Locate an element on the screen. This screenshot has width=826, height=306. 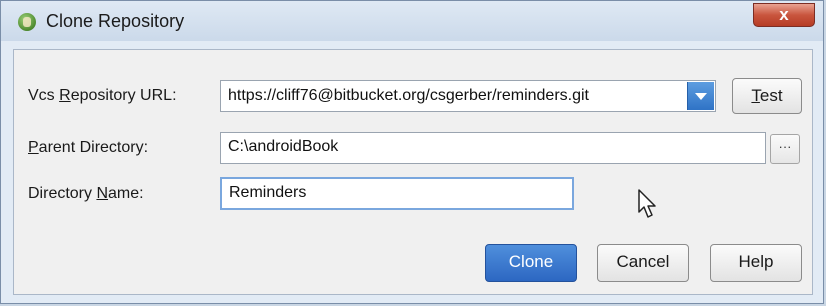
mouse-cursor-icon is located at coordinates (647, 203).